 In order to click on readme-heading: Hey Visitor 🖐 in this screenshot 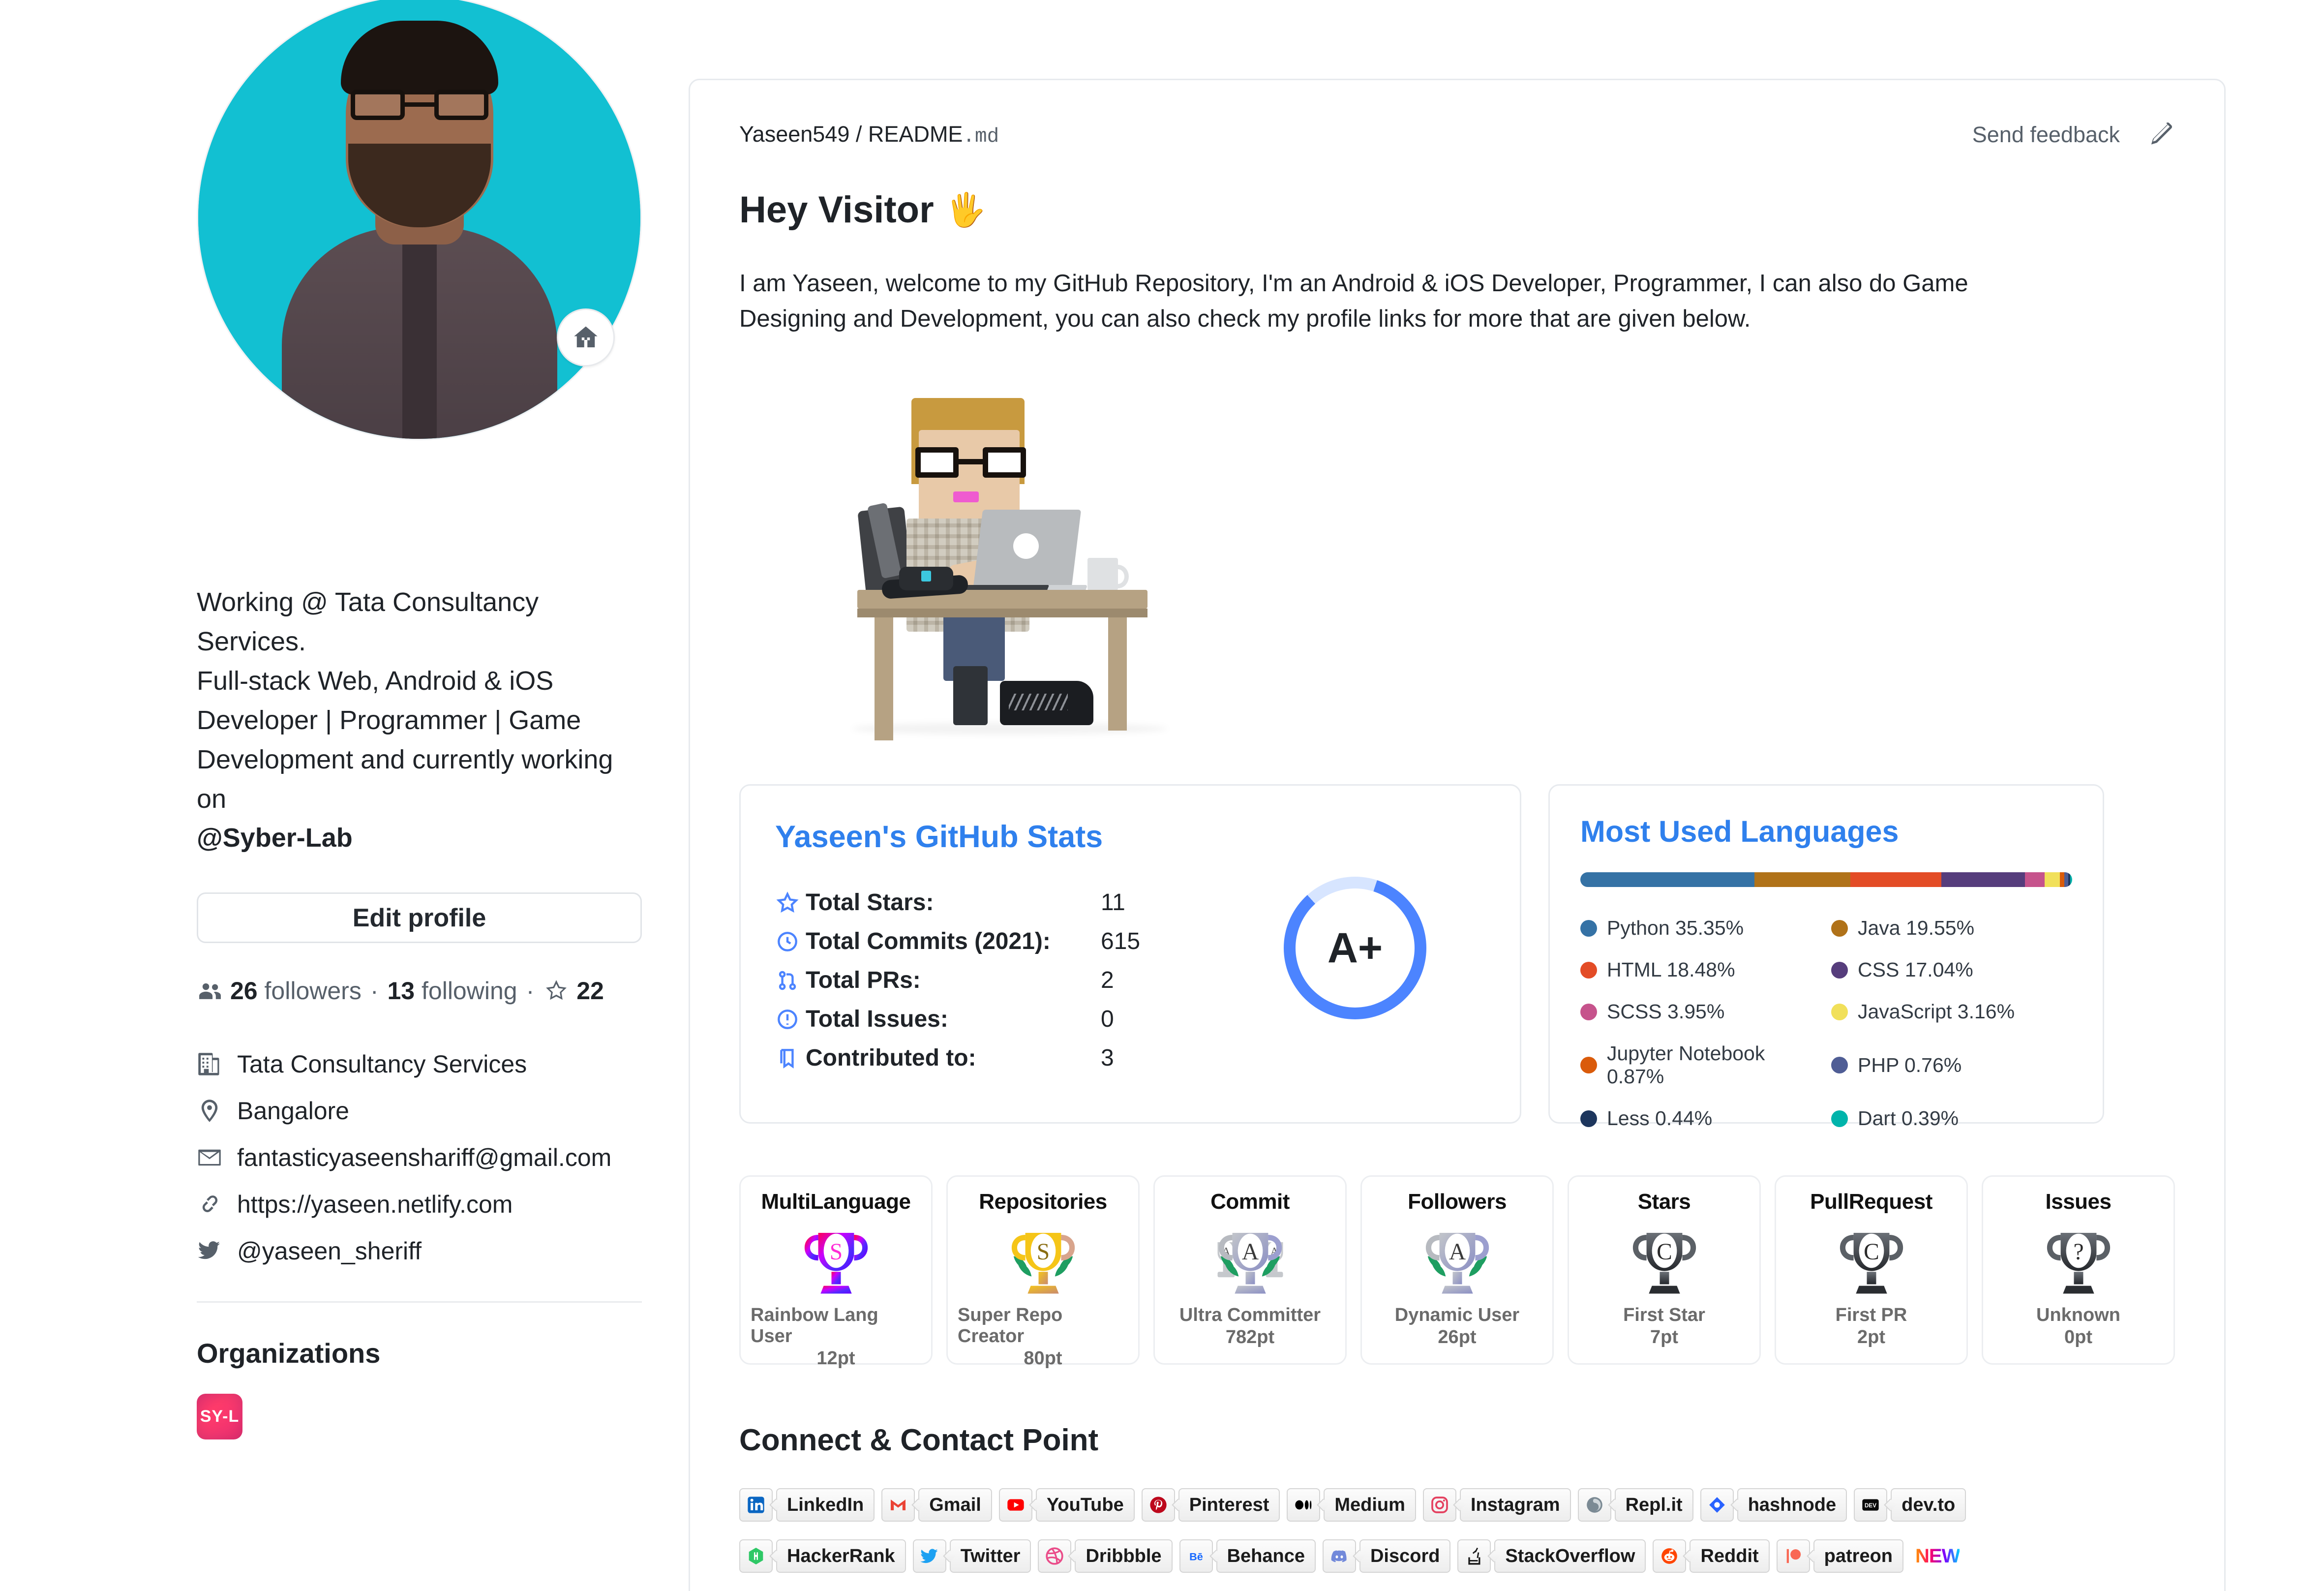, I will do `click(1457, 209)`.